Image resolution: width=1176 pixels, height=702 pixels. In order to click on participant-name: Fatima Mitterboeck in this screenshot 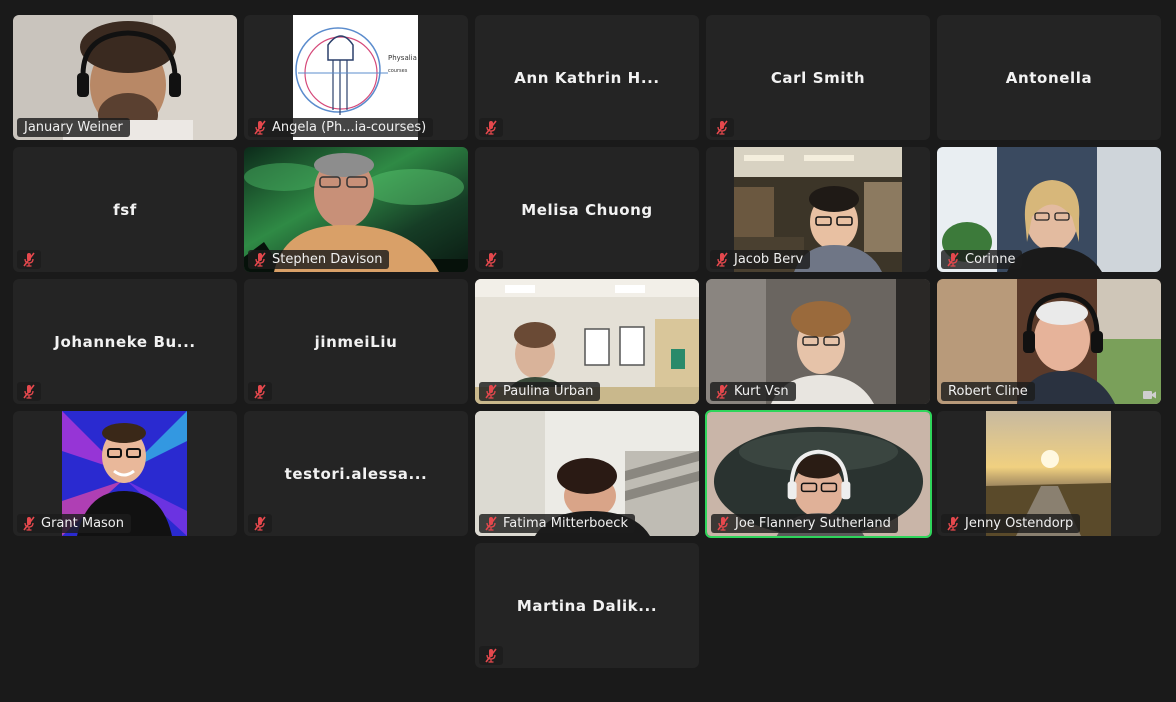, I will do `click(565, 523)`.